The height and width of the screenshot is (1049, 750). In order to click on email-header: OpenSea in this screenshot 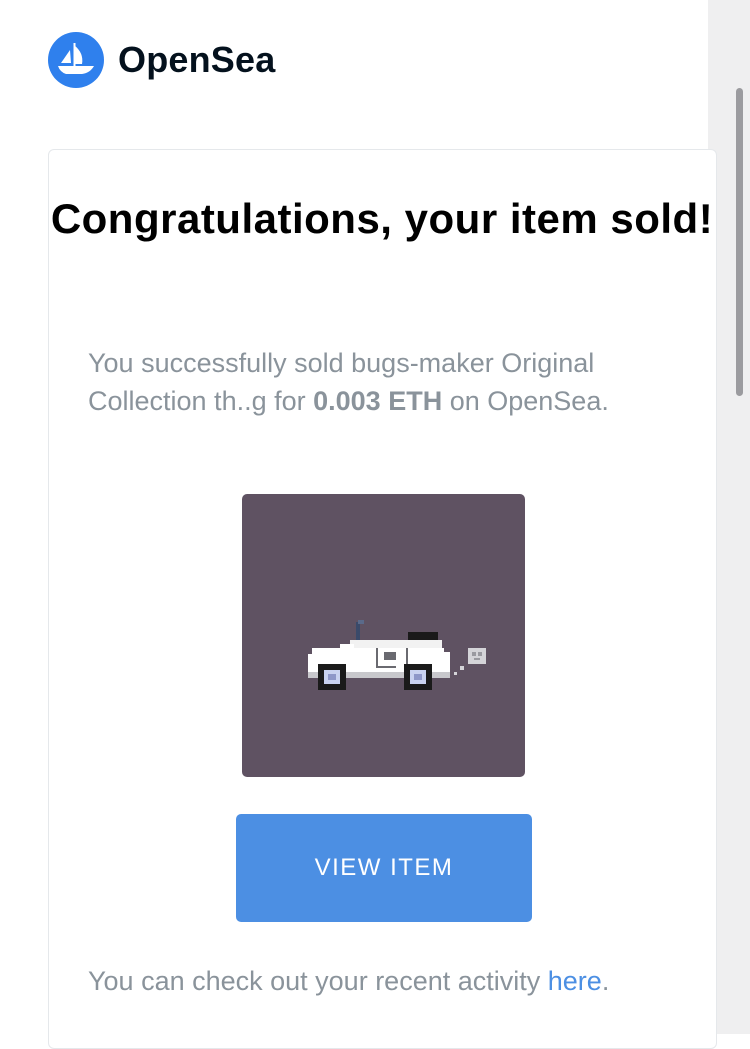, I will do `click(161, 60)`.